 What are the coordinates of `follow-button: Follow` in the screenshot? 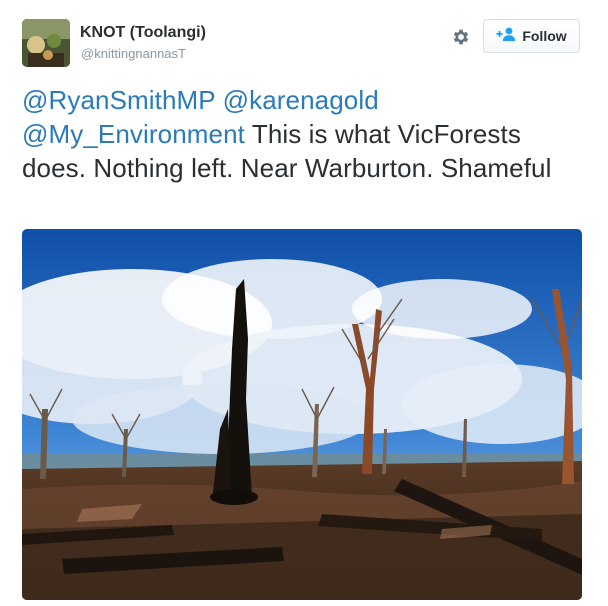 It's located at (531, 36).